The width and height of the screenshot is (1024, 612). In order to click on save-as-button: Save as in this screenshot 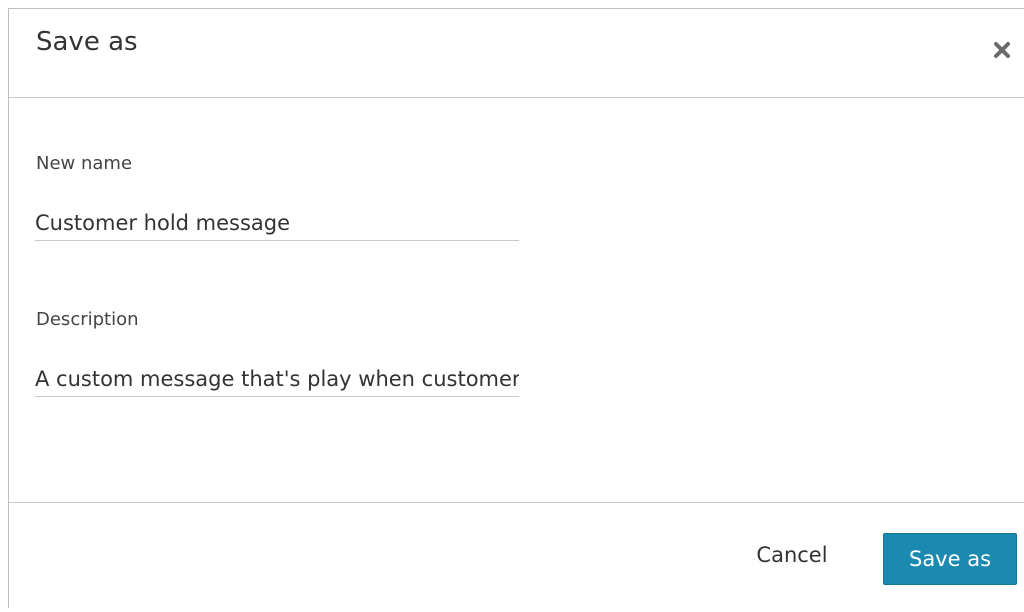, I will do `click(950, 559)`.